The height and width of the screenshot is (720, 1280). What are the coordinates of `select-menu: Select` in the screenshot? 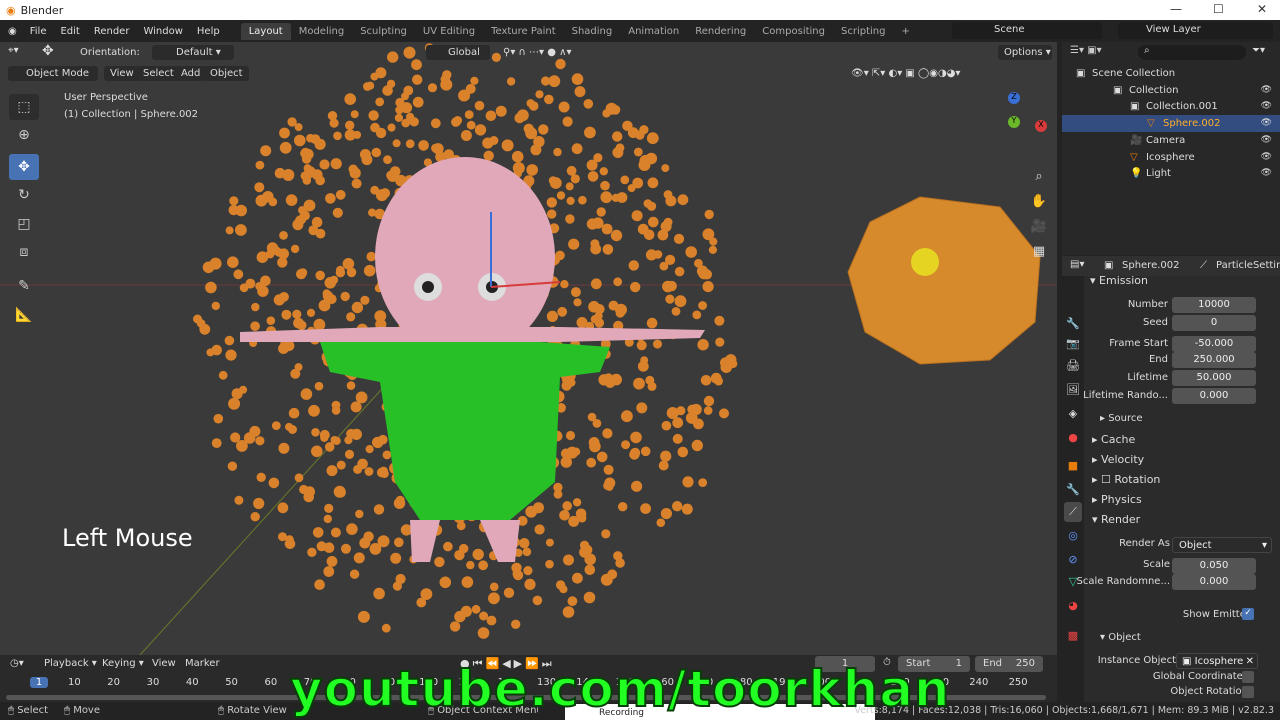 It's located at (158, 73).